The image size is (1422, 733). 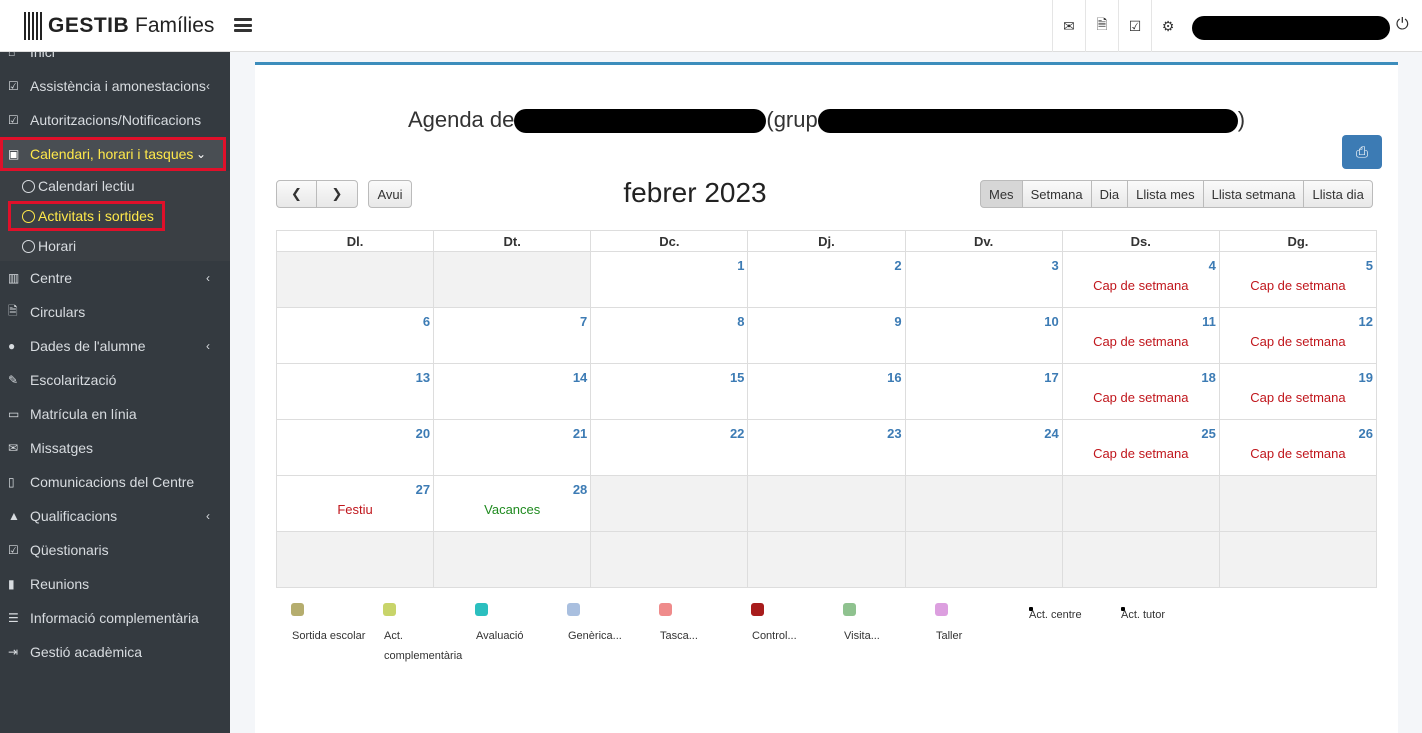 I want to click on calendar-day-cell: 11 Cap de setmana, so click(x=1140, y=335).